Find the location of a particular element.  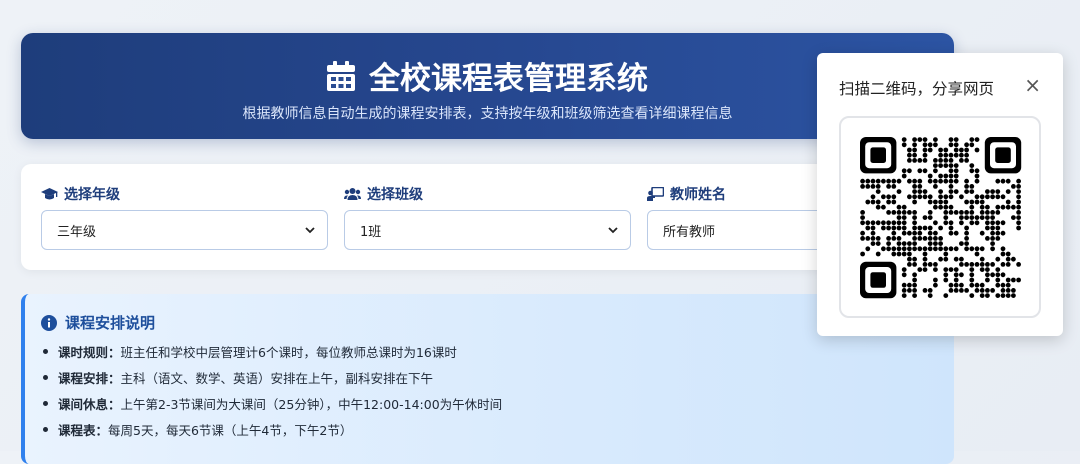

info-item-label: 课程安排： is located at coordinates (89, 378).